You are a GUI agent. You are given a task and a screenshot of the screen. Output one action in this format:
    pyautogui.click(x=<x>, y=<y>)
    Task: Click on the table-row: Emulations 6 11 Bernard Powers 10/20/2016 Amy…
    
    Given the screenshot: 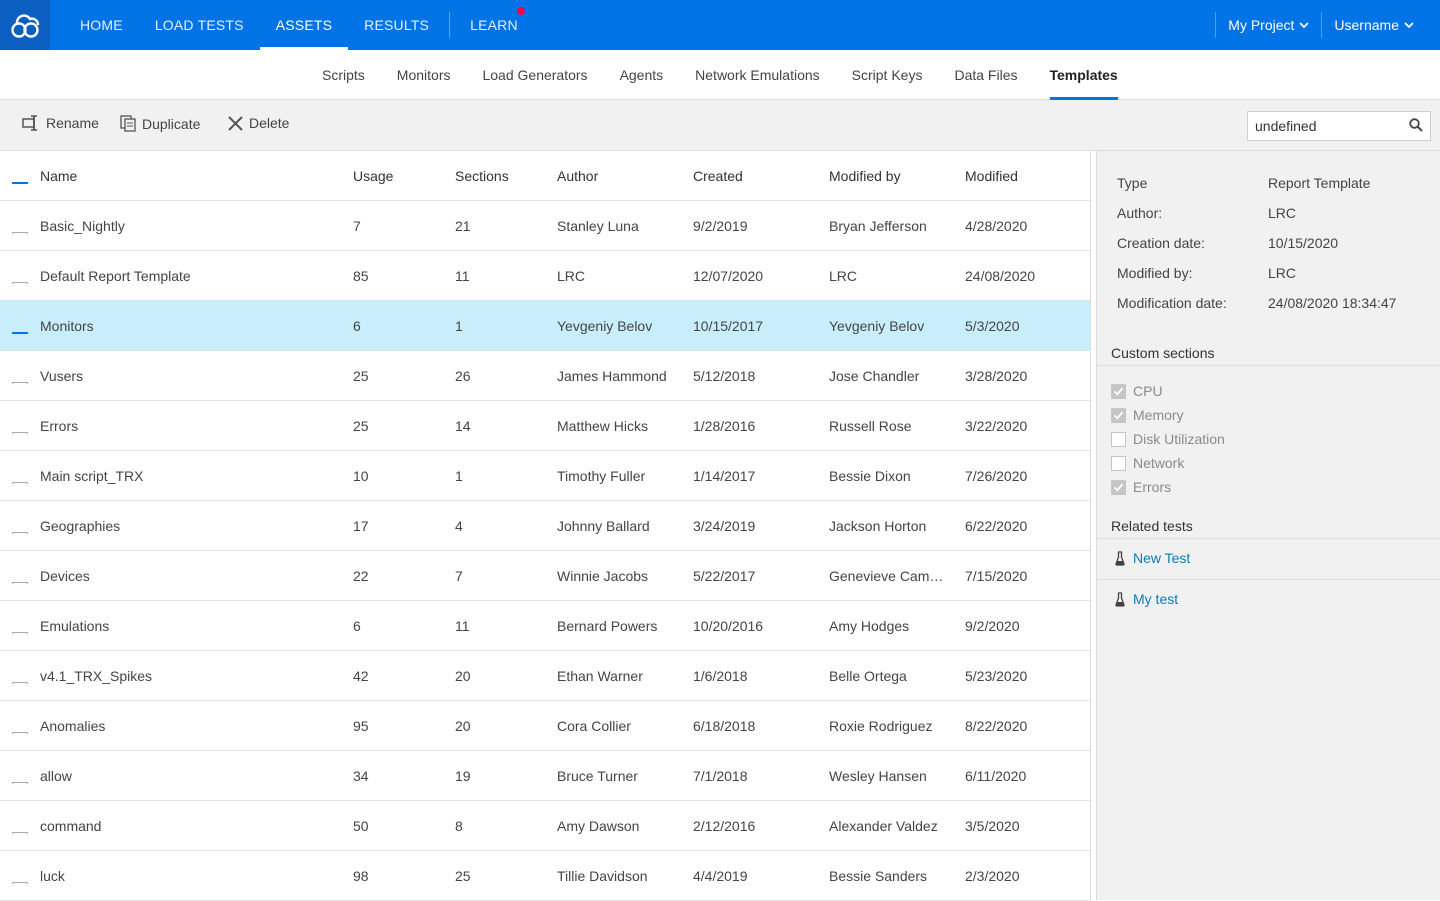 What is the action you would take?
    pyautogui.click(x=545, y=626)
    